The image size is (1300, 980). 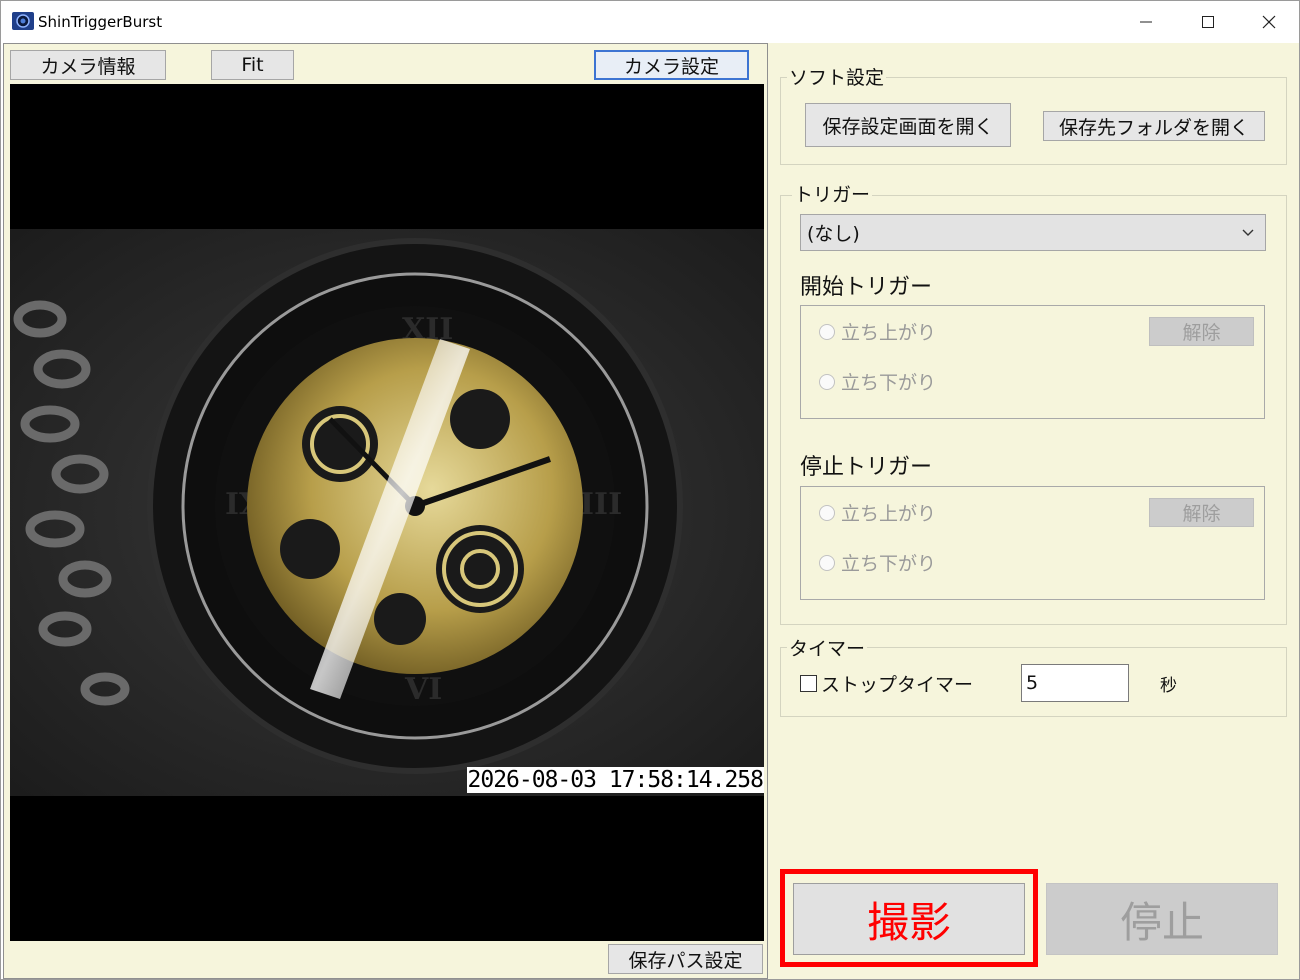 What do you see at coordinates (685, 959) in the screenshot?
I see `save-path-settings-button: 保存パス設定` at bounding box center [685, 959].